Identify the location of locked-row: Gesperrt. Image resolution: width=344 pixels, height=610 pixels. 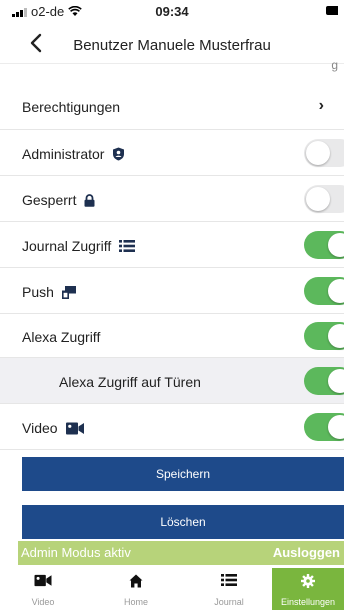
(172, 199).